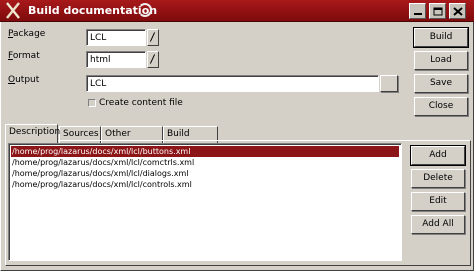 This screenshot has height=271, width=474. I want to click on close-button: Close, so click(441, 106).